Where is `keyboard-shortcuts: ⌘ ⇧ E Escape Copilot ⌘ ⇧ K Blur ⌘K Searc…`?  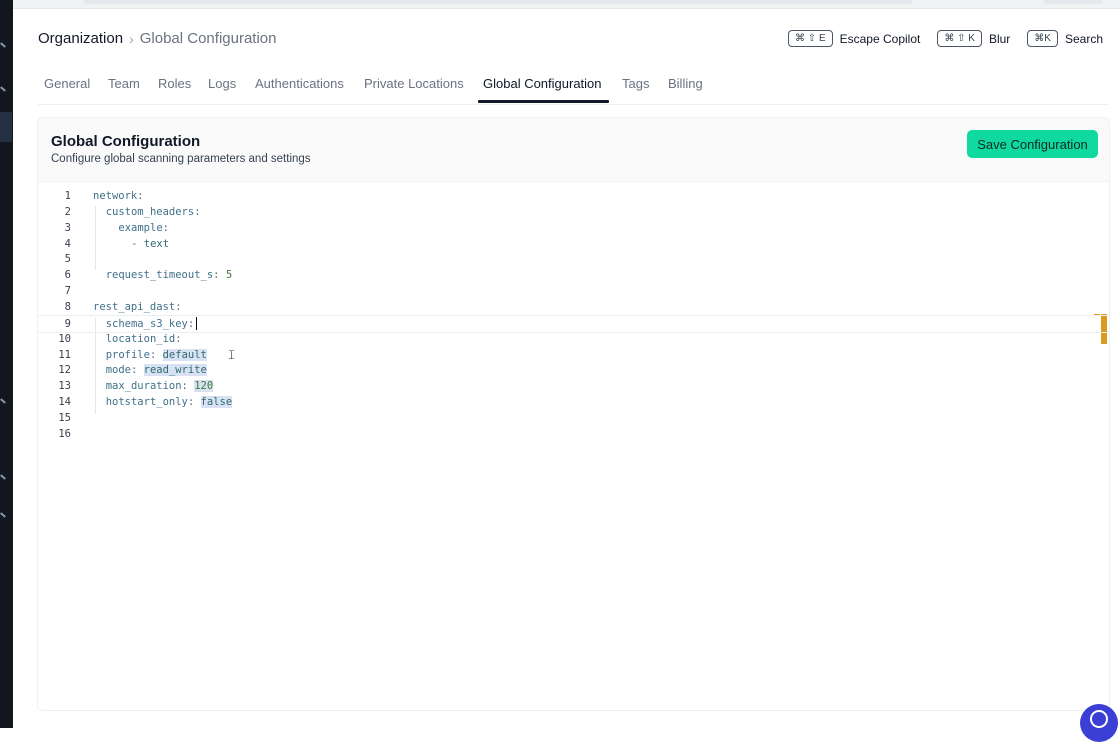
keyboard-shortcuts: ⌘ ⇧ E Escape Copilot ⌘ ⇧ K Blur ⌘K Searc… is located at coordinates (945, 38).